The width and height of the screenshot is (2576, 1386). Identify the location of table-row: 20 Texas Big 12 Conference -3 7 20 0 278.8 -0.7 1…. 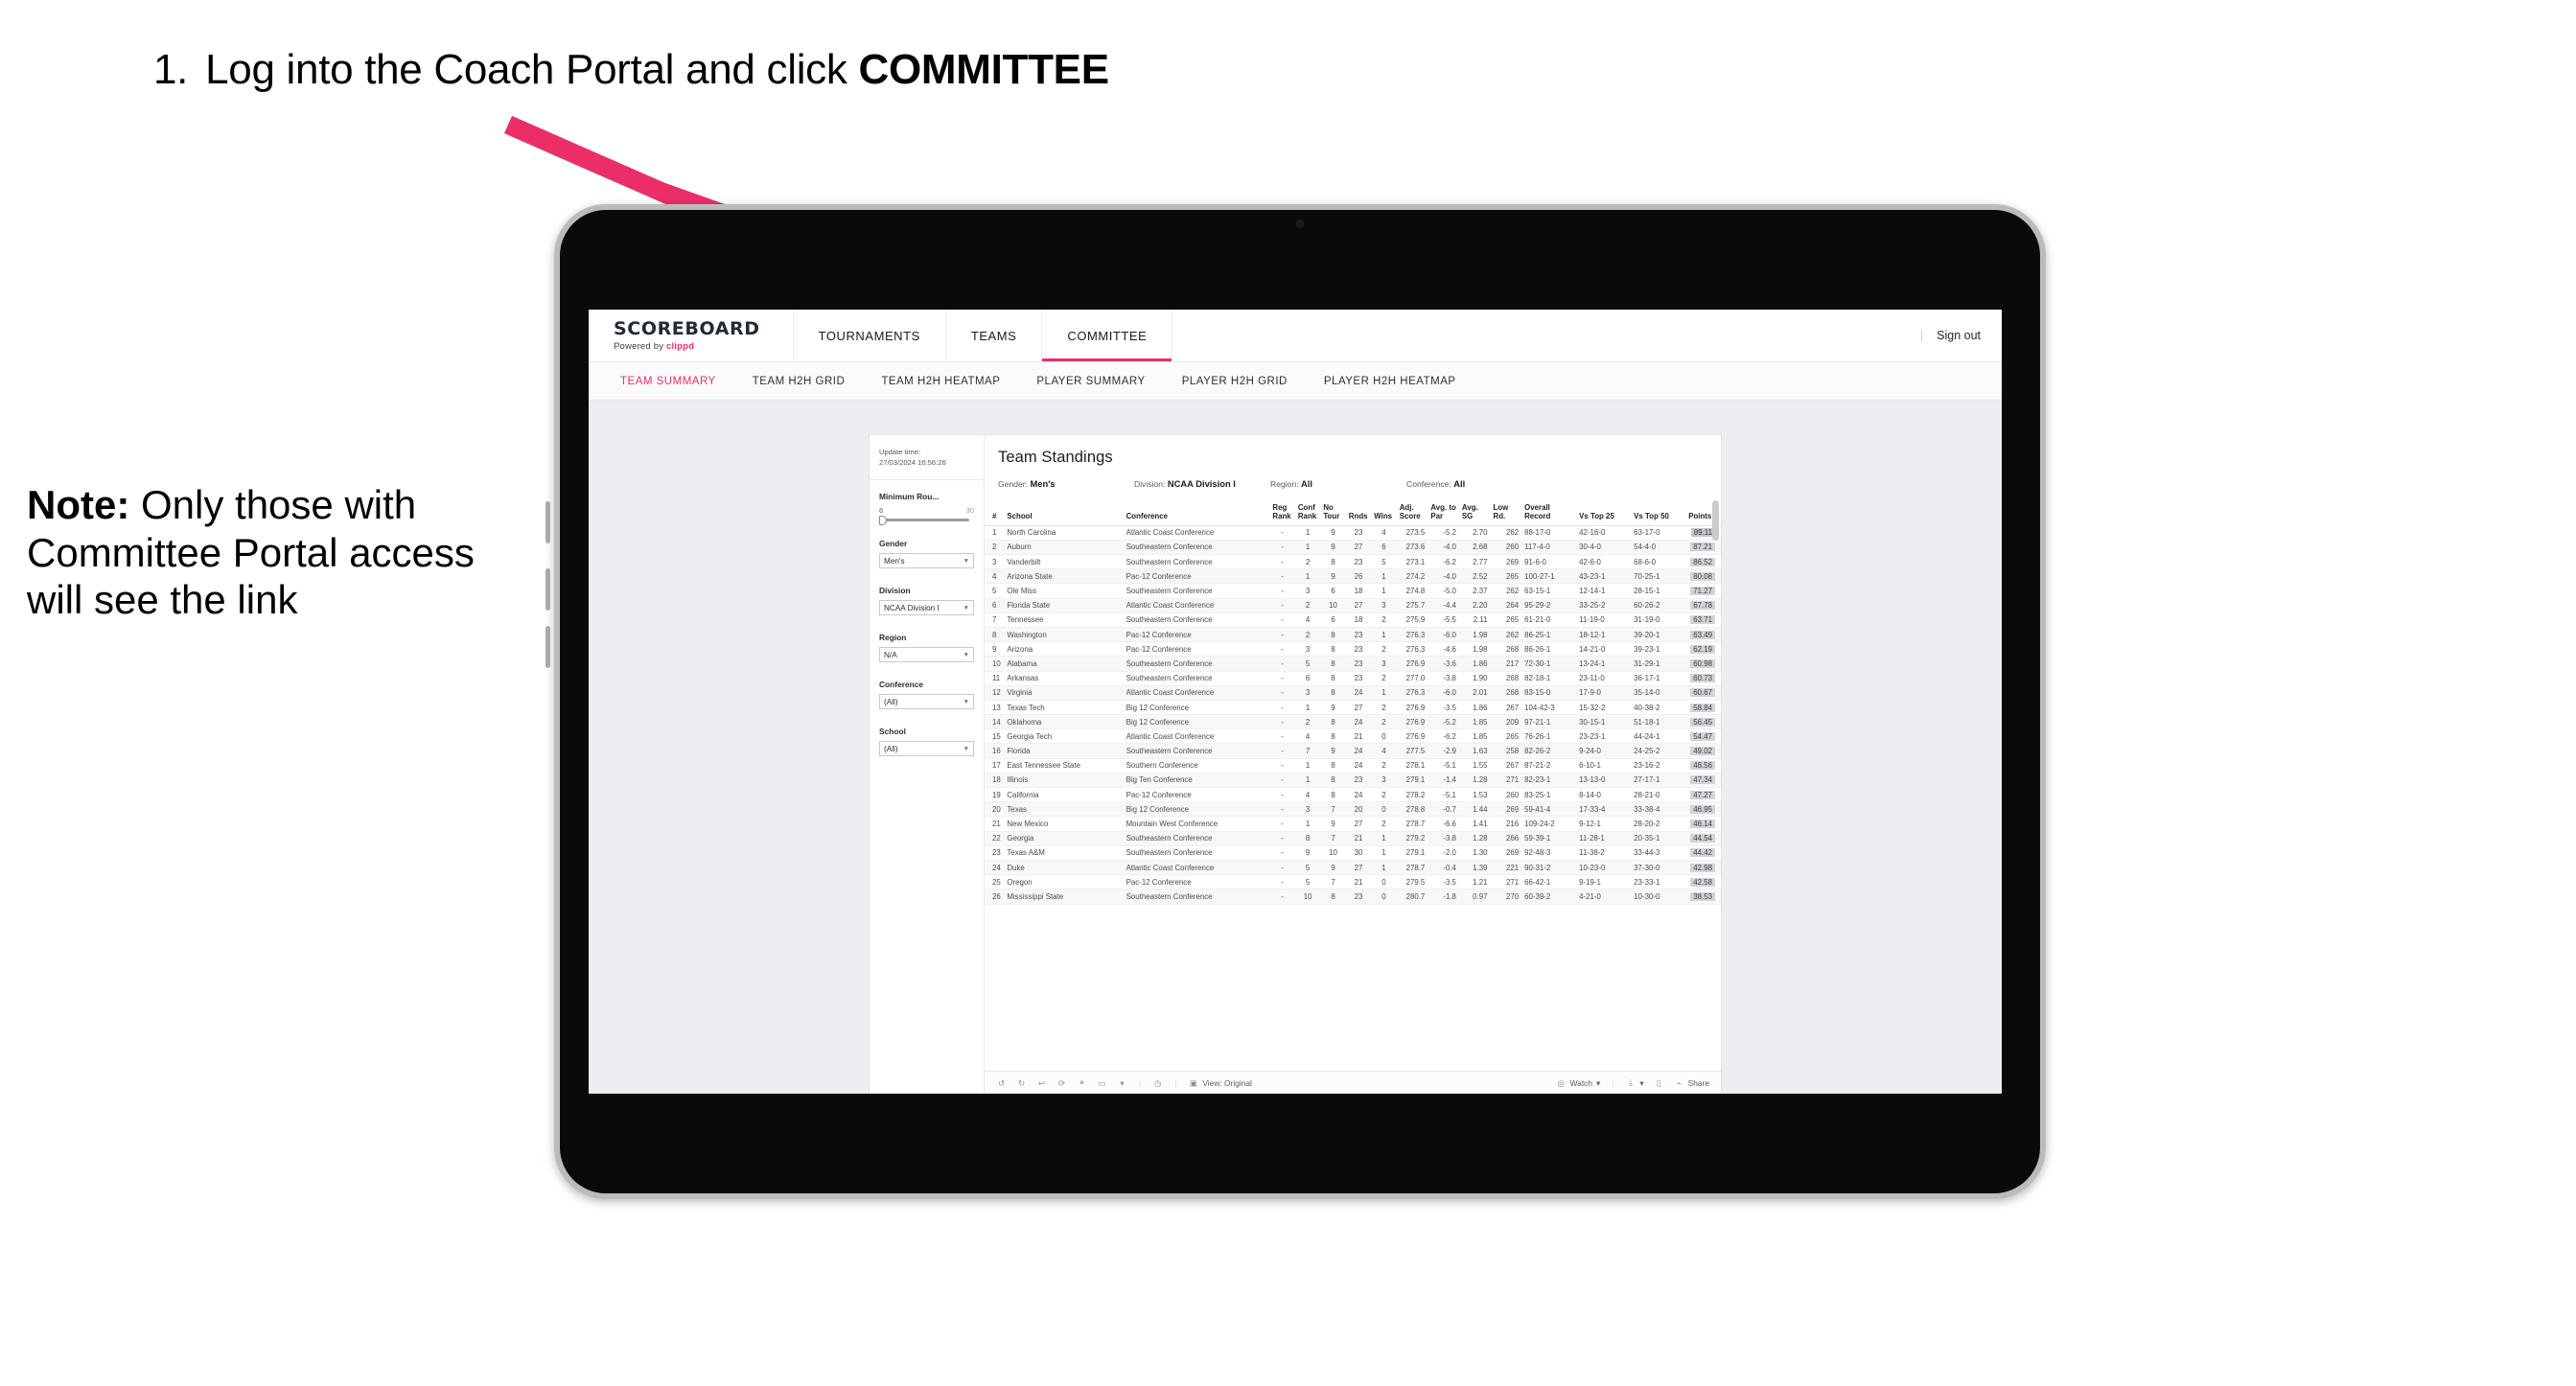
(1353, 810).